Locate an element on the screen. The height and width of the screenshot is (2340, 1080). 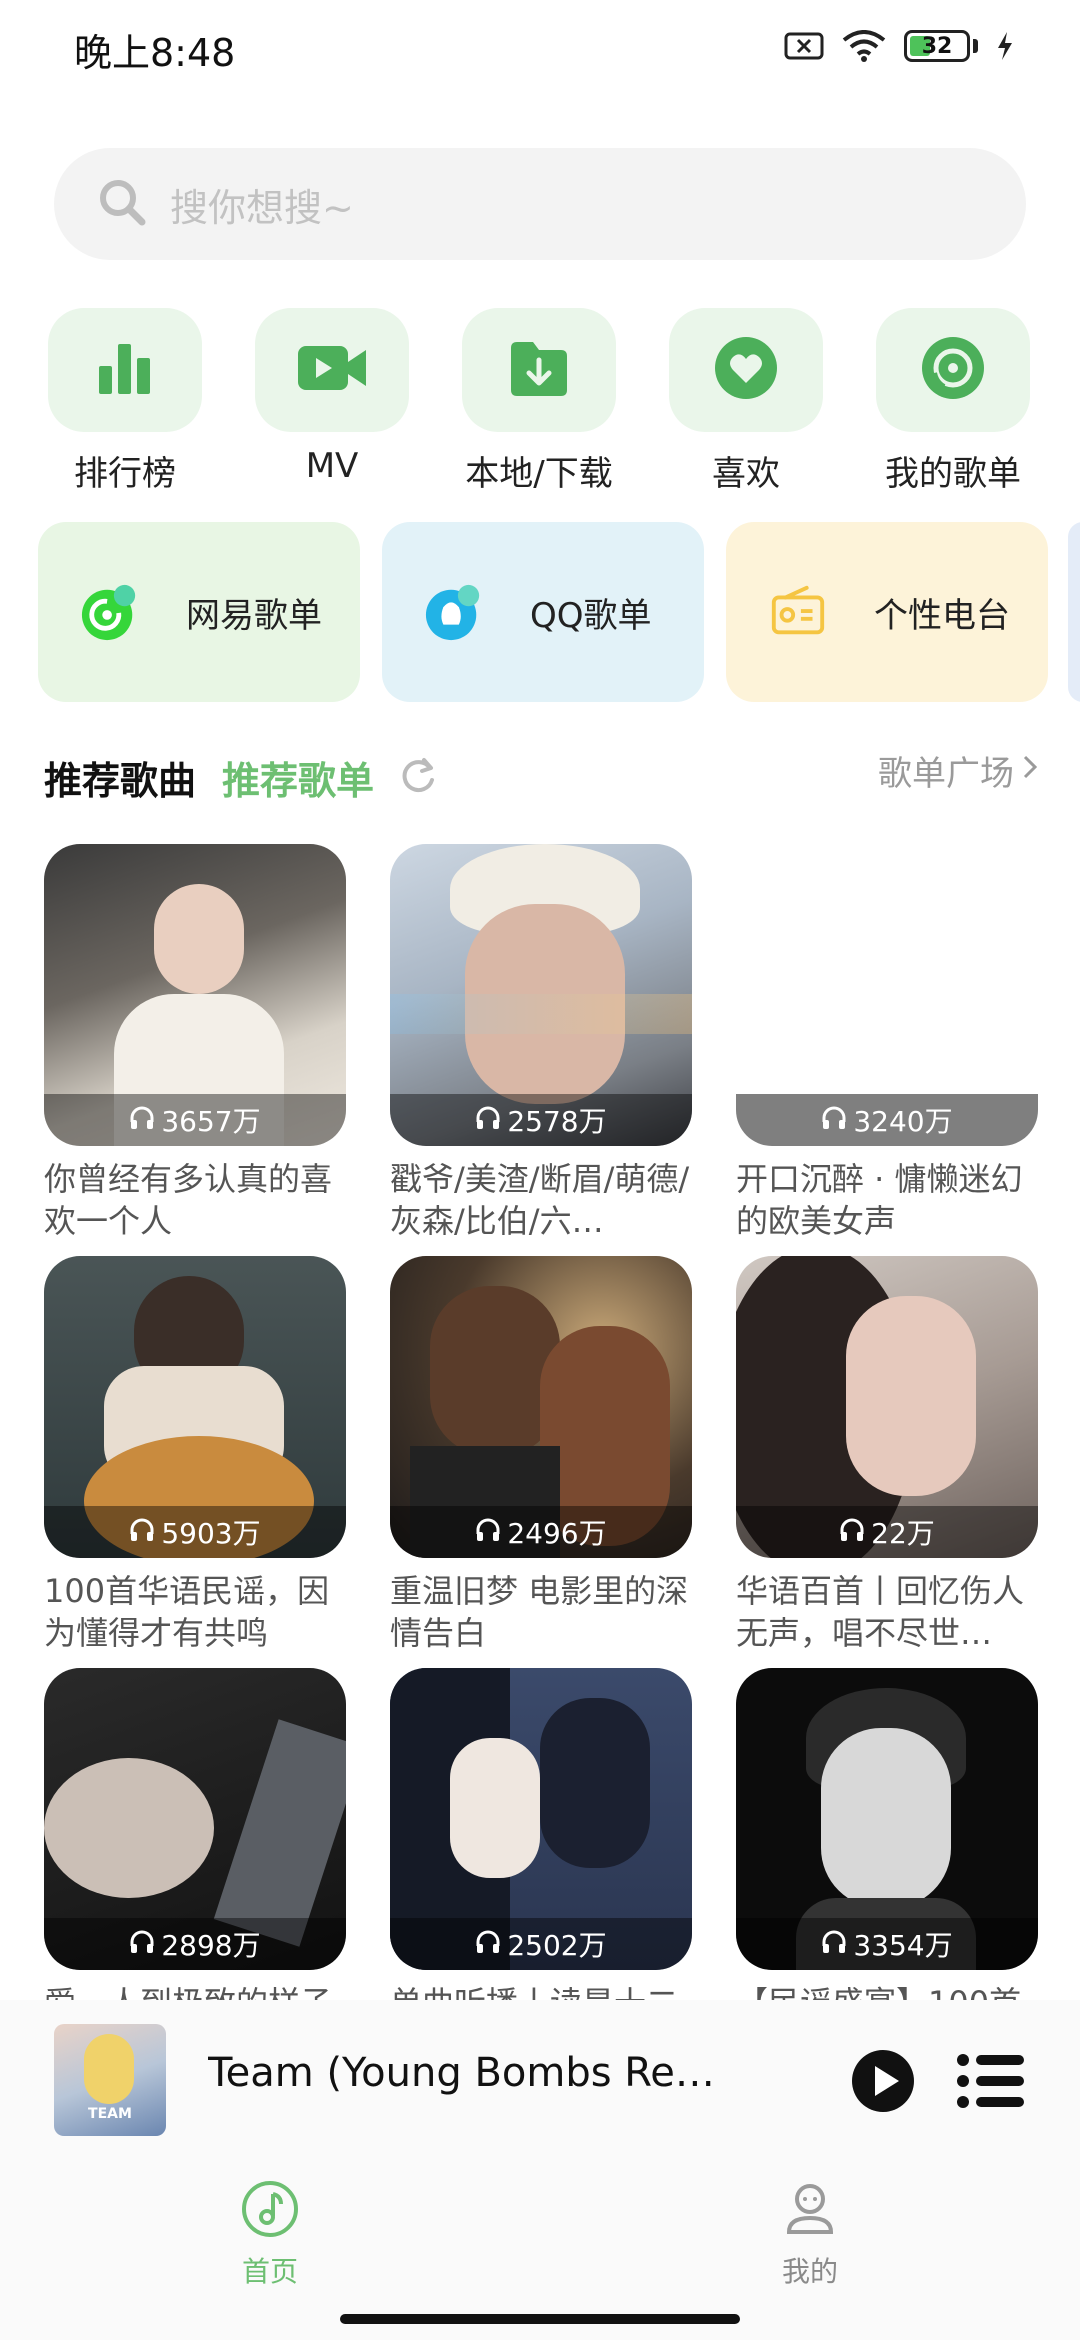
play-button is located at coordinates (883, 2083).